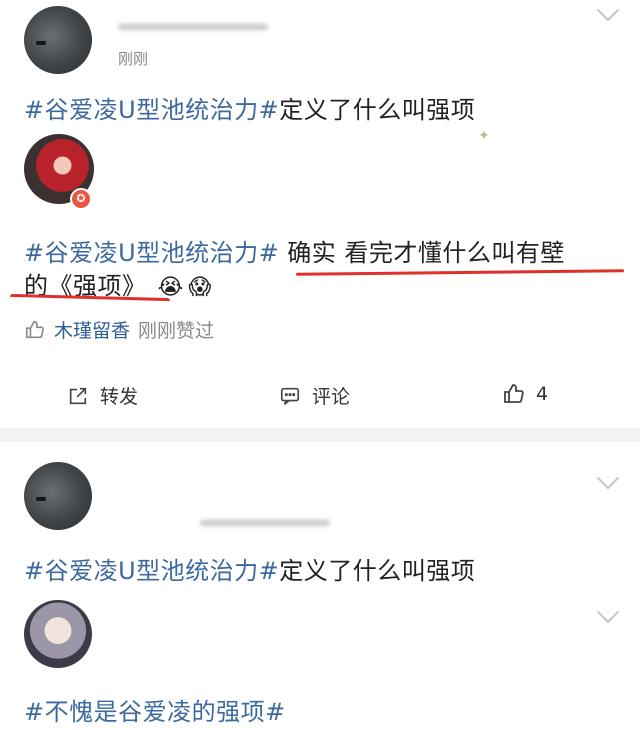  I want to click on liked-status: 刚刚赞过, so click(176, 331).